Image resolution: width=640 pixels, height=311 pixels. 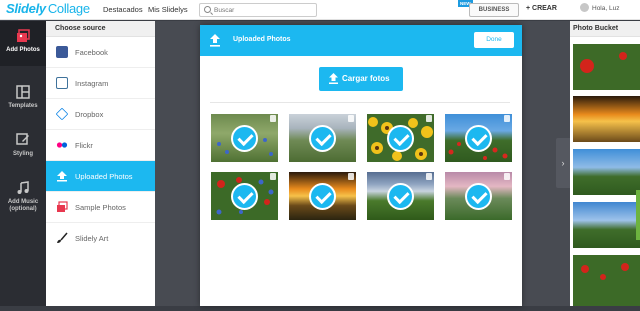 What do you see at coordinates (23, 205) in the screenshot?
I see `rail-label: Add Music (optional)` at bounding box center [23, 205].